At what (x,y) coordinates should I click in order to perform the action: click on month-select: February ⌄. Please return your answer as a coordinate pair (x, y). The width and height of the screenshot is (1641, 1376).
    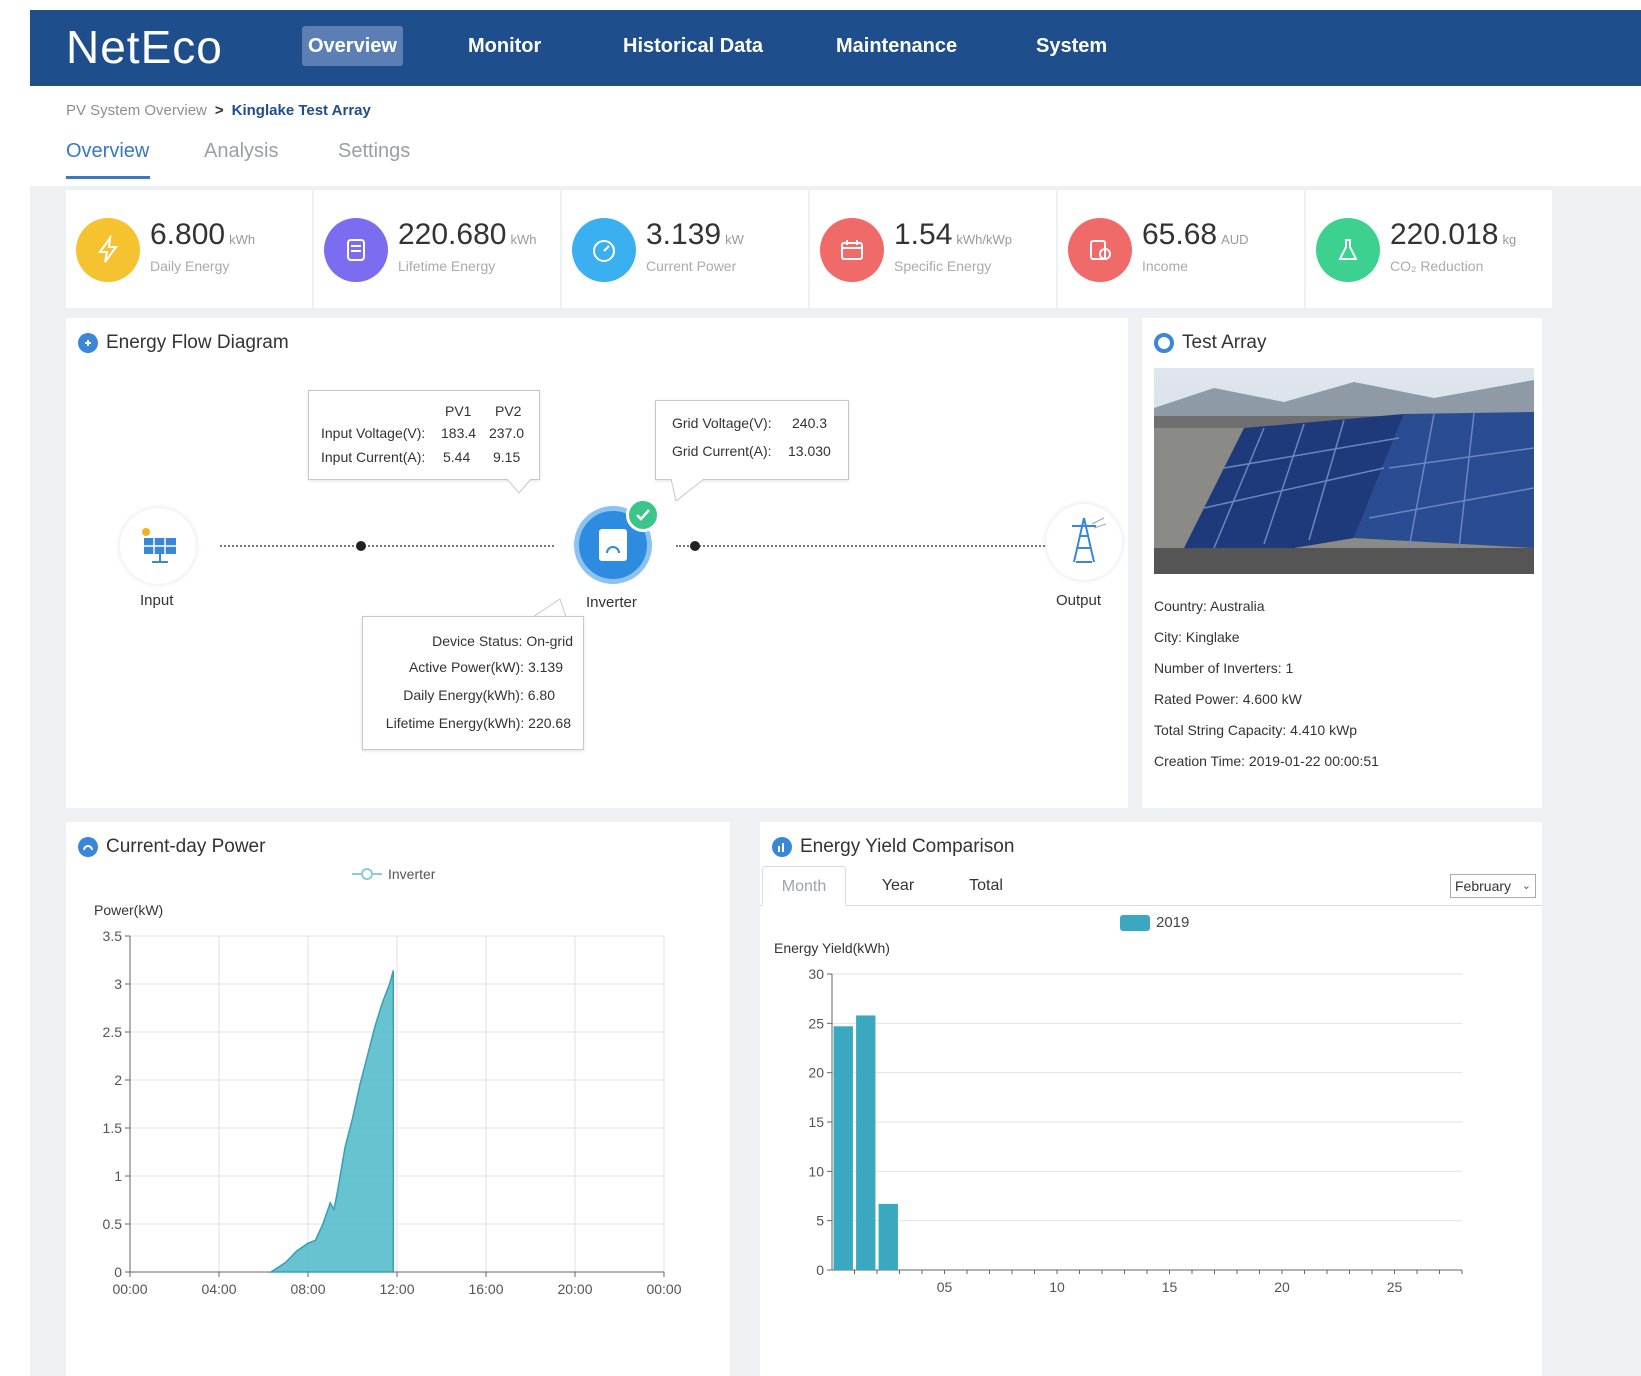
    Looking at the image, I should click on (1493, 886).